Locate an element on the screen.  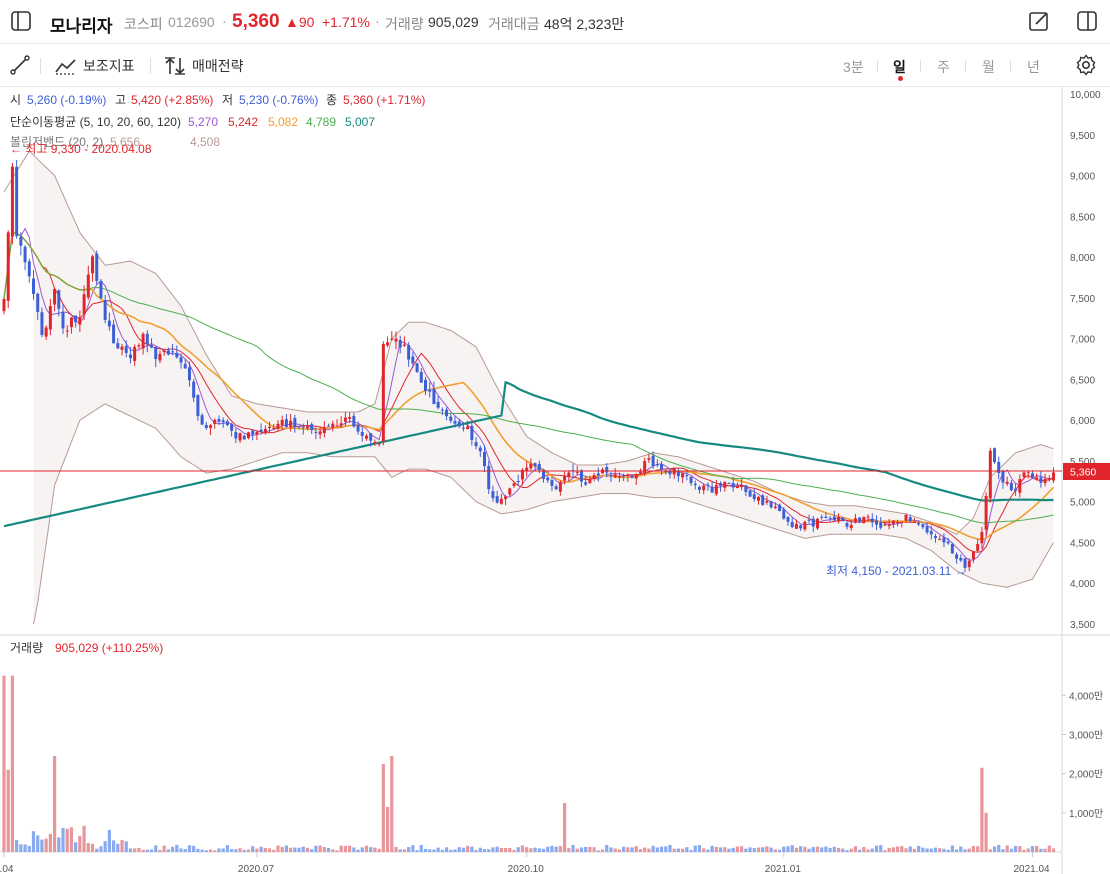
low-value: 5,230 (-0.76%) is located at coordinates (278, 100).